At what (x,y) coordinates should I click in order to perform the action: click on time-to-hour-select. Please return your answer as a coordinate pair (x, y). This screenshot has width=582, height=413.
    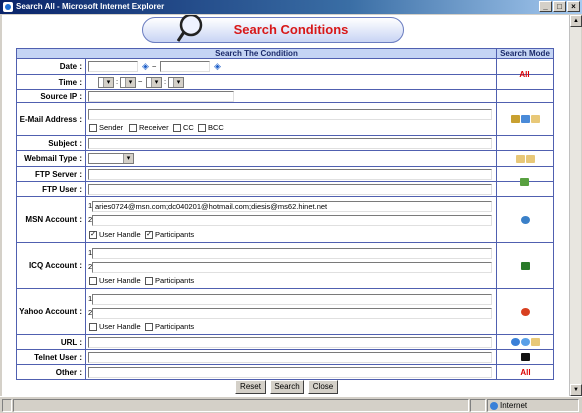
    Looking at the image, I should click on (154, 82).